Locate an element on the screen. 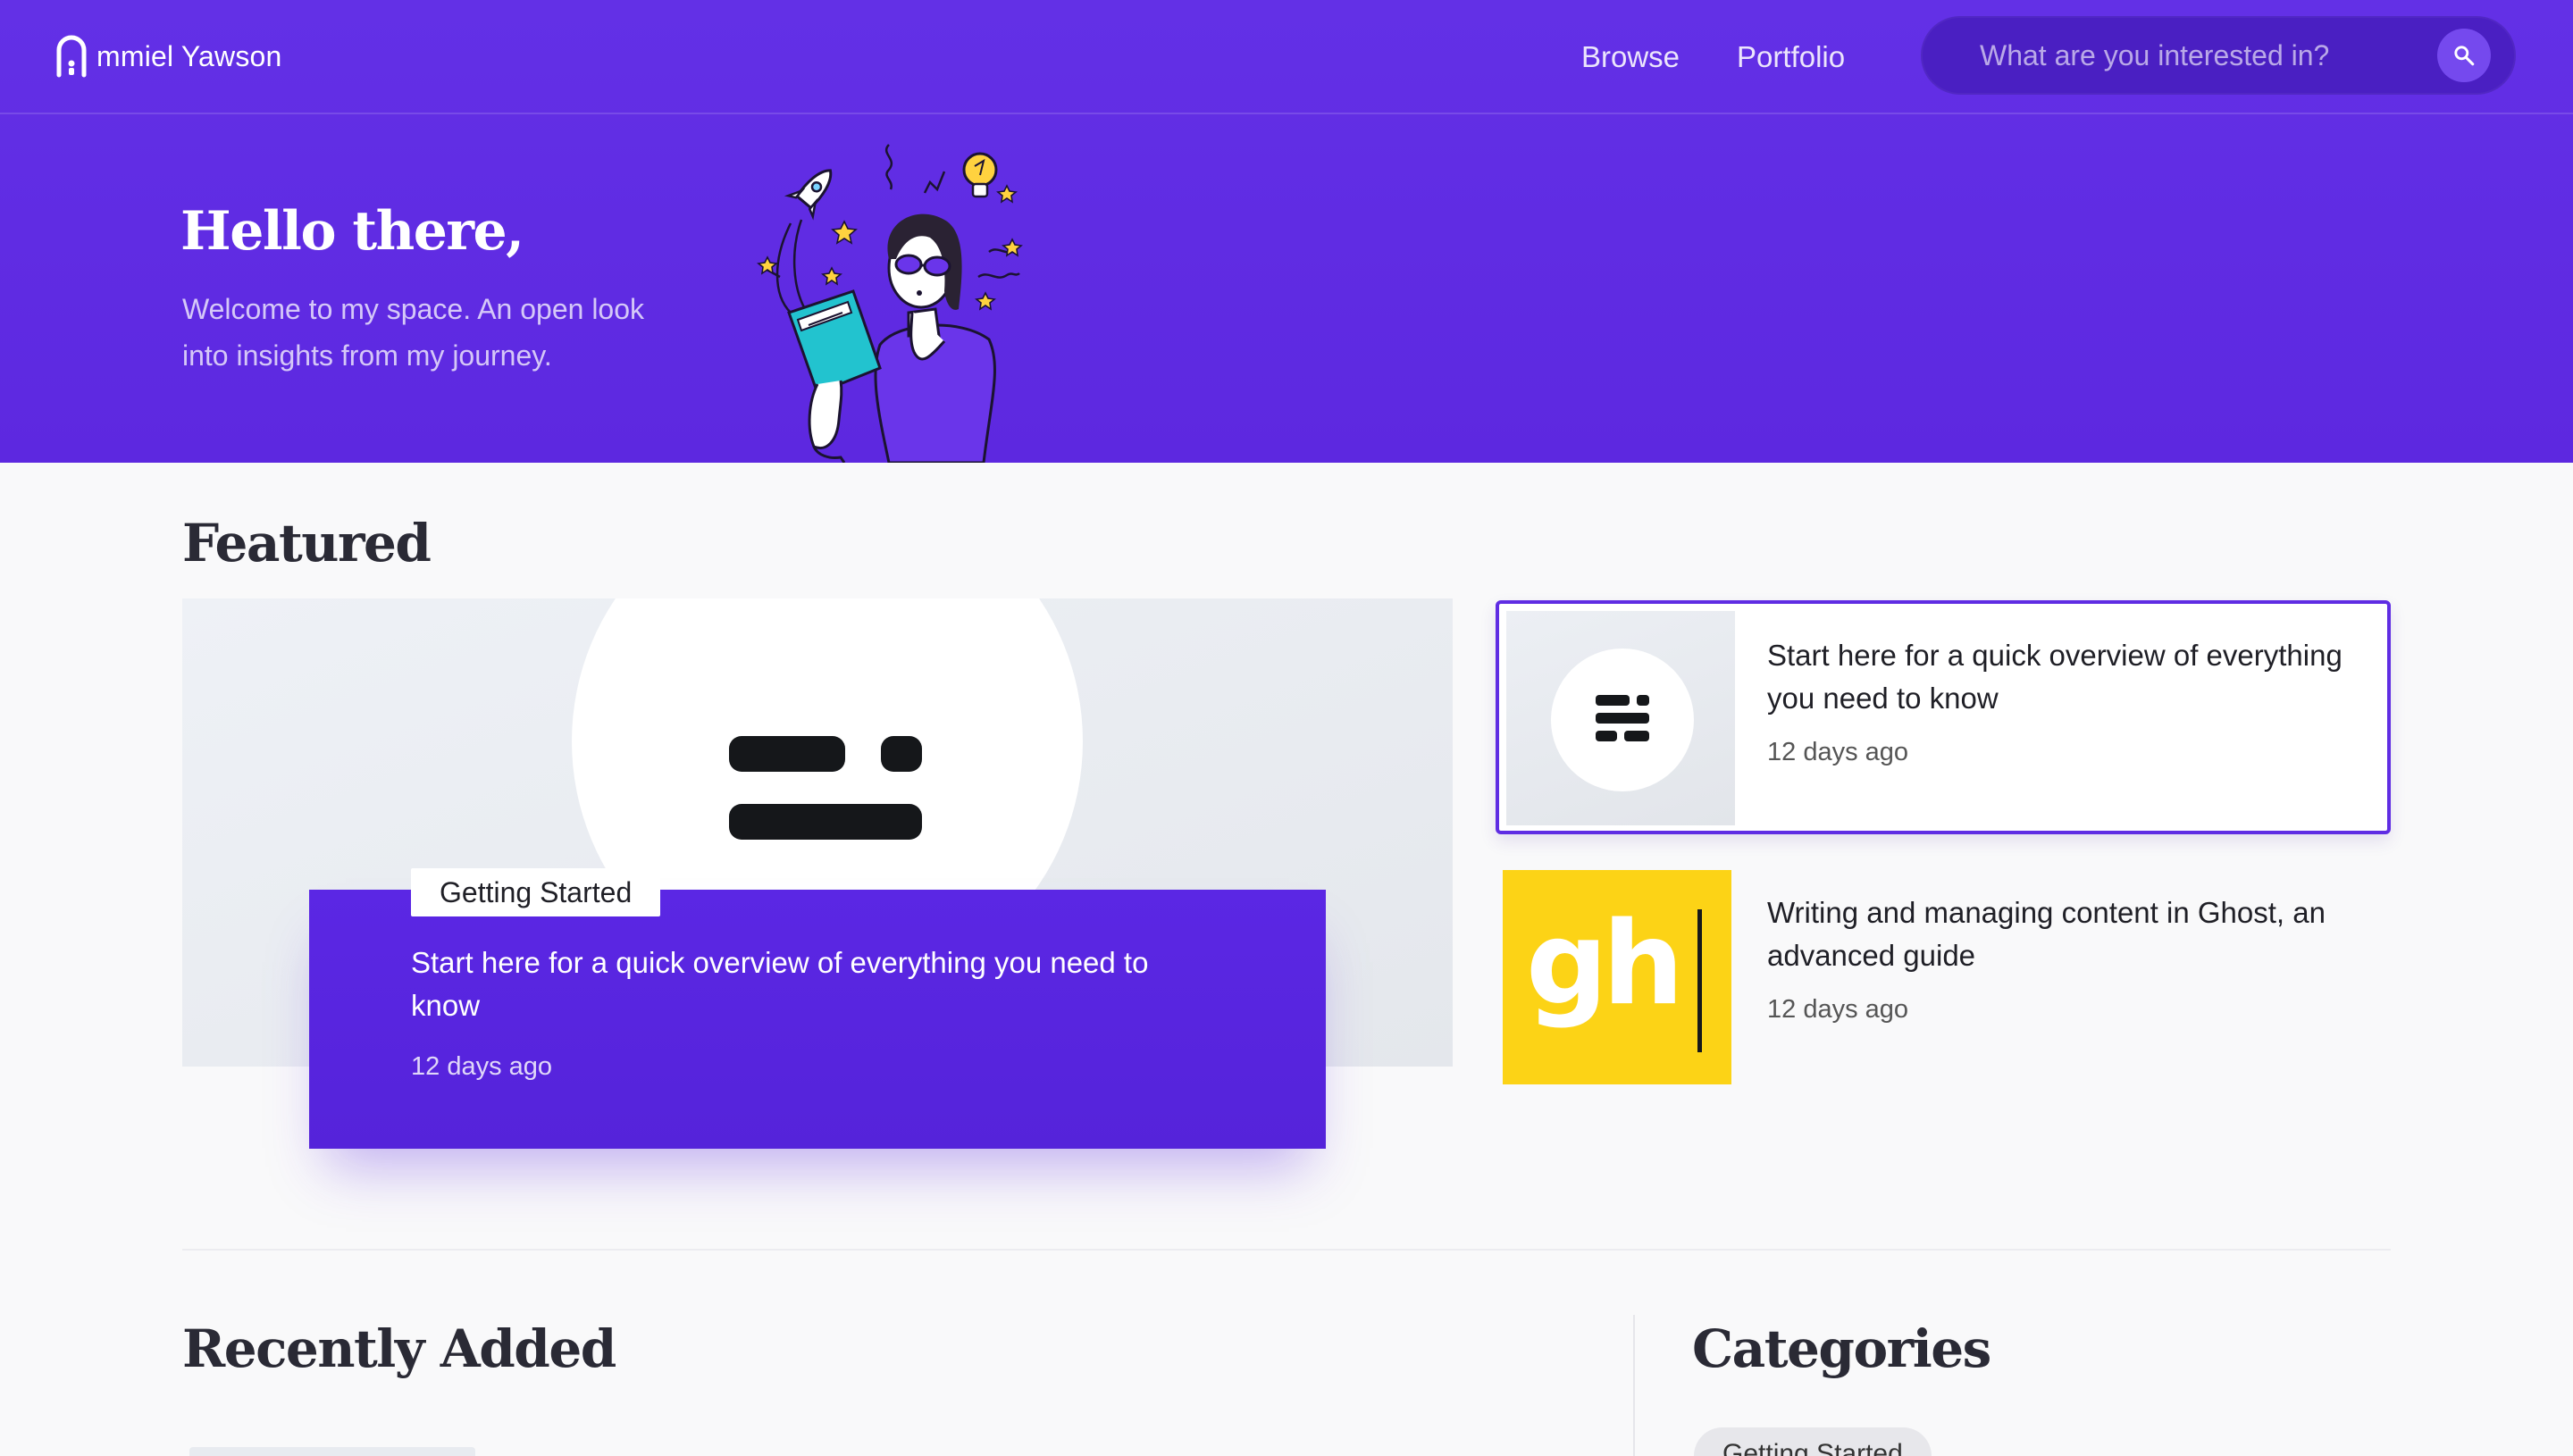 Image resolution: width=2573 pixels, height=1456 pixels. brand-logo-icon is located at coordinates (71, 56).